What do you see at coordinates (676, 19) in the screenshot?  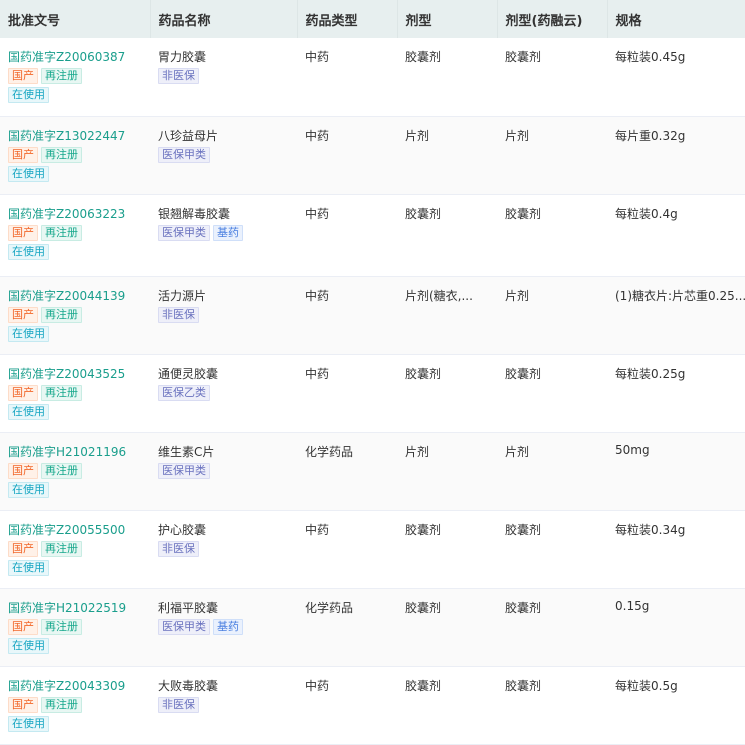 I see `header-spec: 规格` at bounding box center [676, 19].